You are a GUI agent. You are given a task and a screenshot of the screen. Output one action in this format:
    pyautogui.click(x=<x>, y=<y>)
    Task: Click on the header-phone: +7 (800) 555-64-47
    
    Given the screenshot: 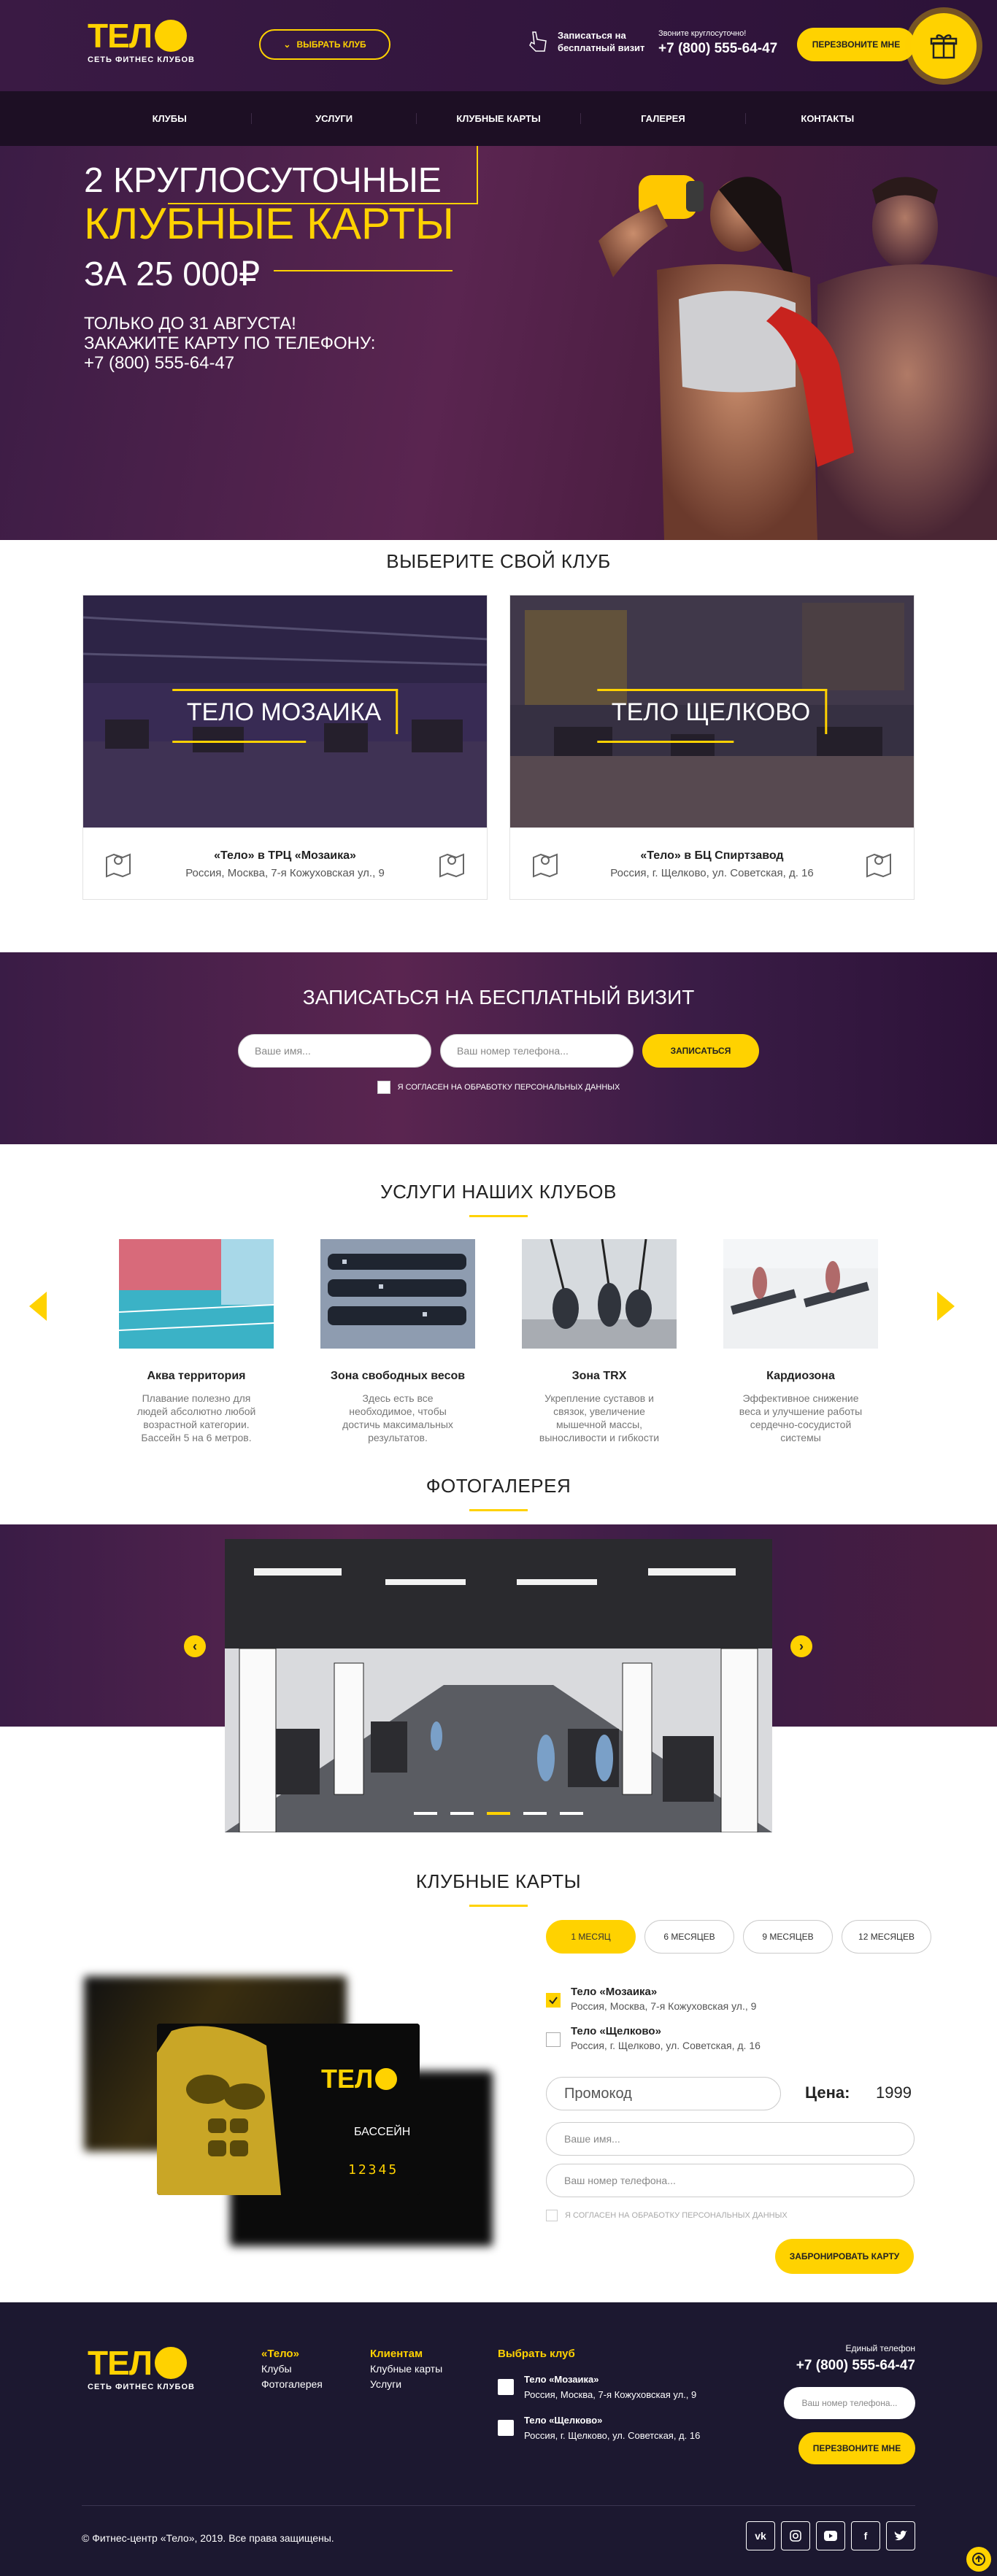 What is the action you would take?
    pyautogui.click(x=718, y=49)
    